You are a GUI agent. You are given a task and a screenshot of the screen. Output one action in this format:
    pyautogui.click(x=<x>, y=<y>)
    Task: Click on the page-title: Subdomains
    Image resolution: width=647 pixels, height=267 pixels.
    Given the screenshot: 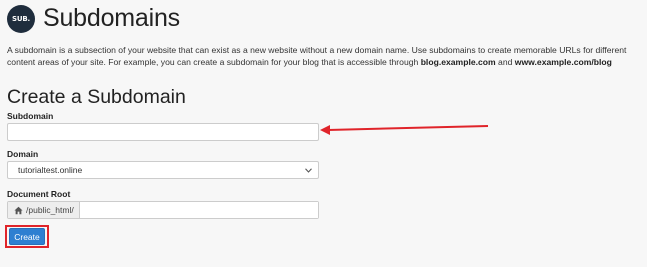 What is the action you would take?
    pyautogui.click(x=111, y=18)
    